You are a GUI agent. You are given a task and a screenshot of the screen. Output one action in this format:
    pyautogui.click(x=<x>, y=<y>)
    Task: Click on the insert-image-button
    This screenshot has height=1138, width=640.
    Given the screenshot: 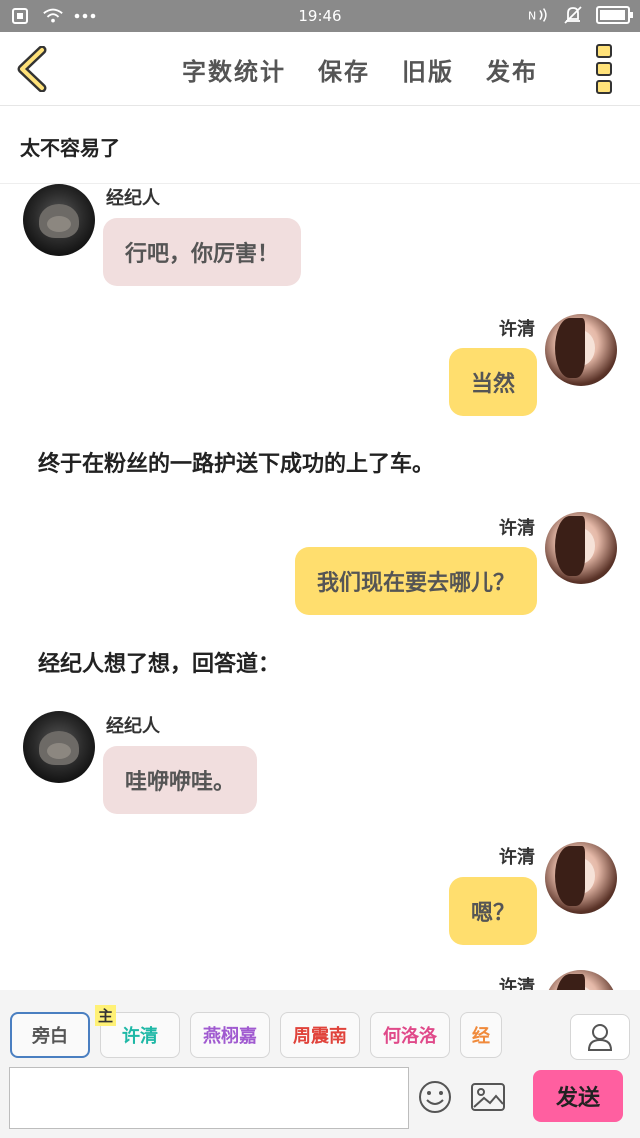 What is the action you would take?
    pyautogui.click(x=488, y=1097)
    